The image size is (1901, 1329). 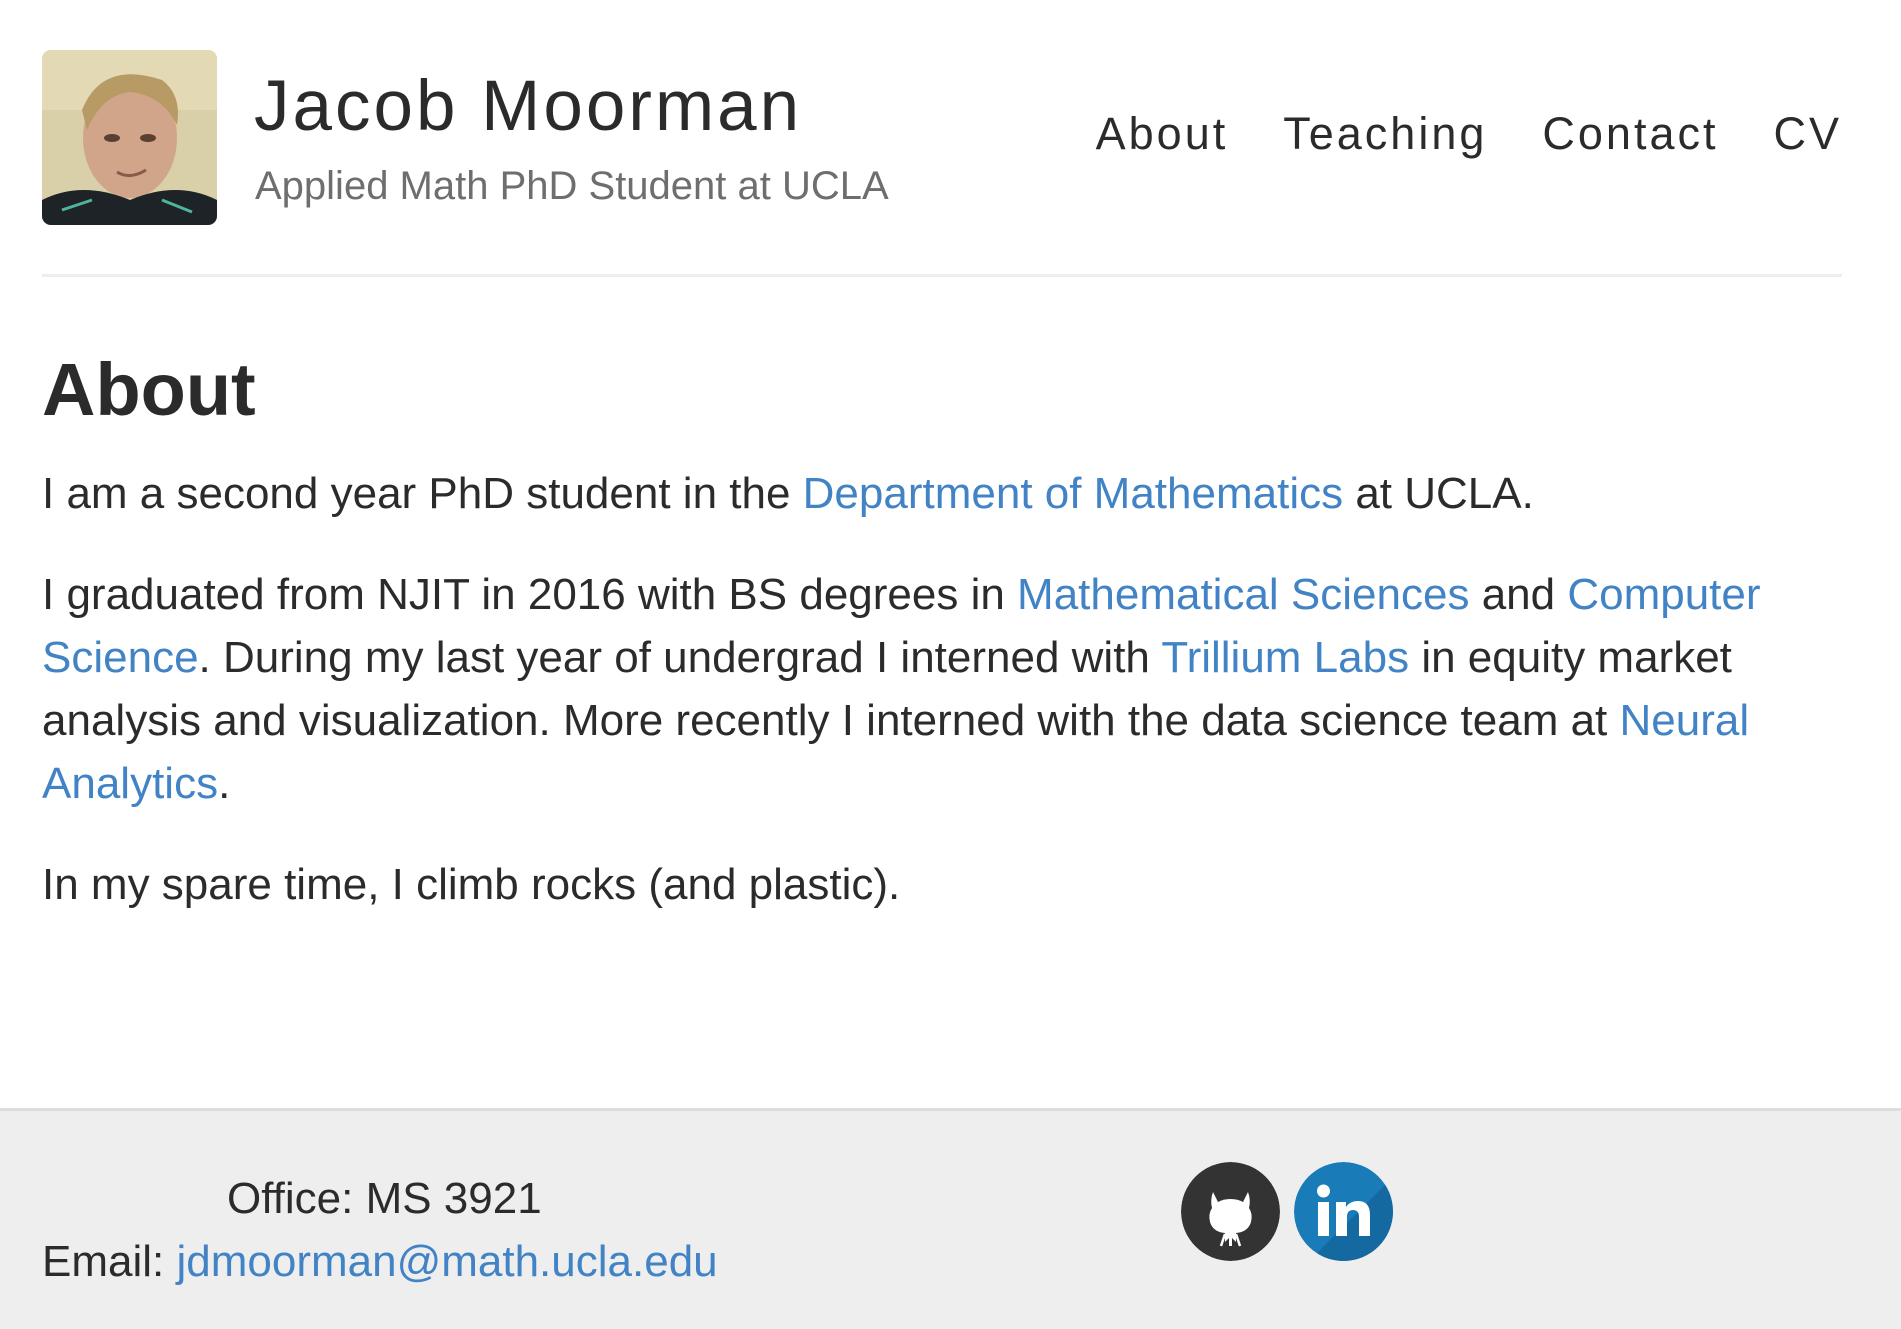 I want to click on office-location: Office: MS 3921, so click(x=384, y=1198).